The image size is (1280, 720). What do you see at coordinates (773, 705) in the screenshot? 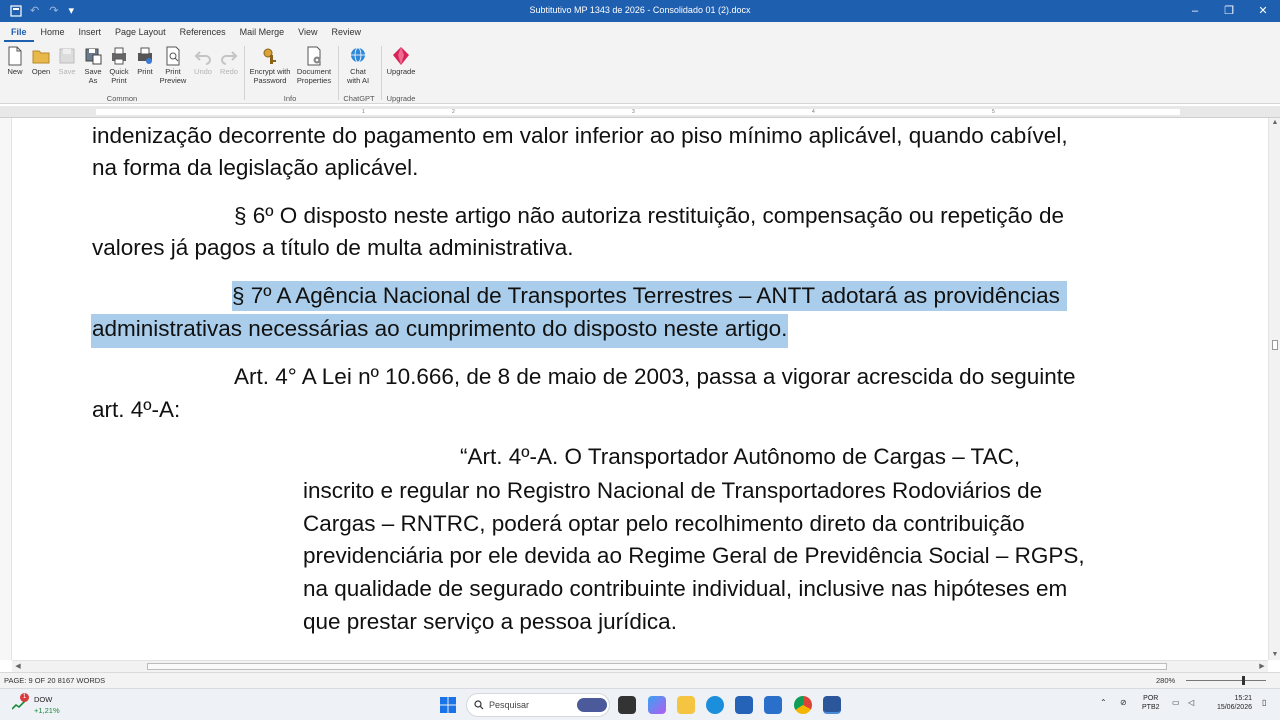
I see `outlook-icon` at bounding box center [773, 705].